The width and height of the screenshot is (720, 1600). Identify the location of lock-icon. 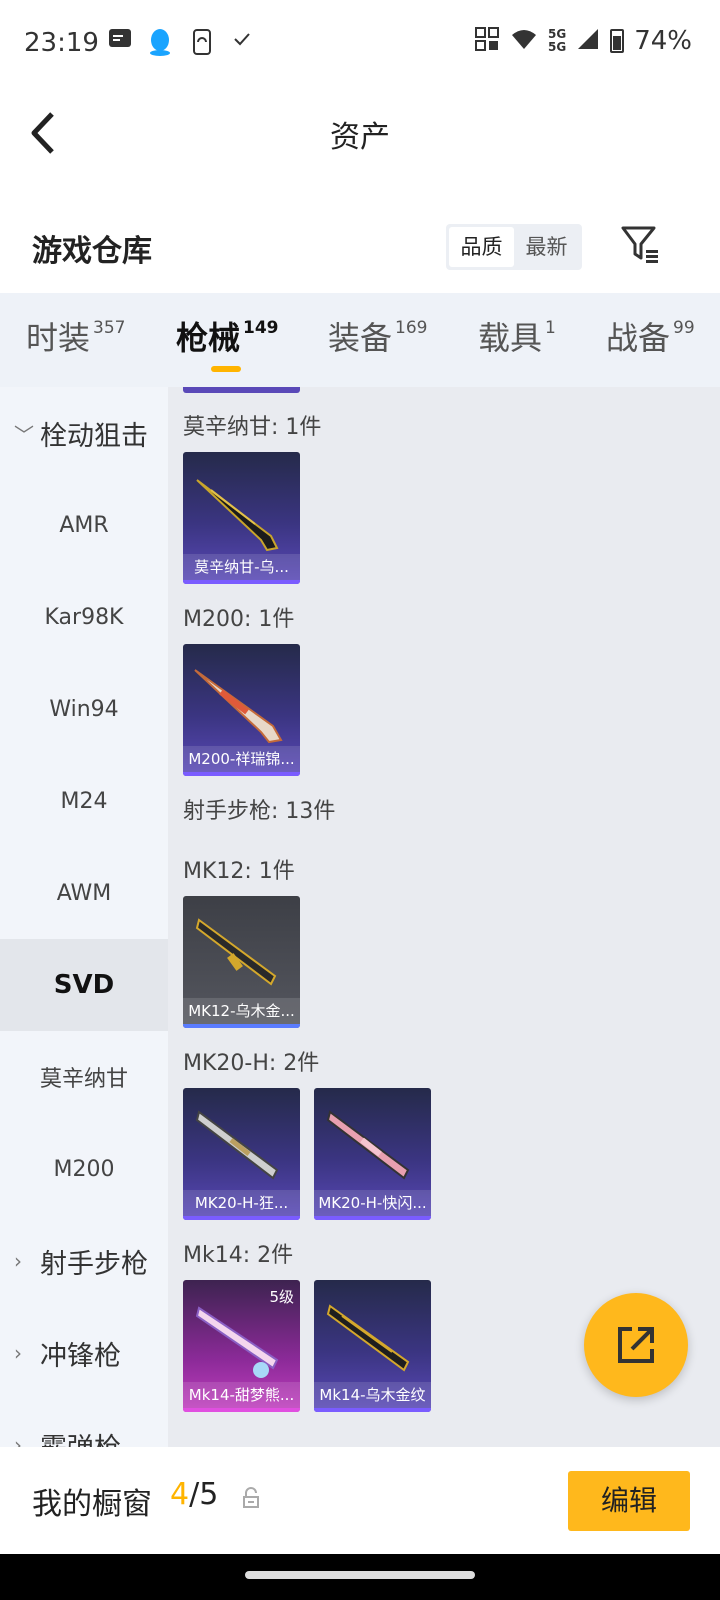
(251, 1498).